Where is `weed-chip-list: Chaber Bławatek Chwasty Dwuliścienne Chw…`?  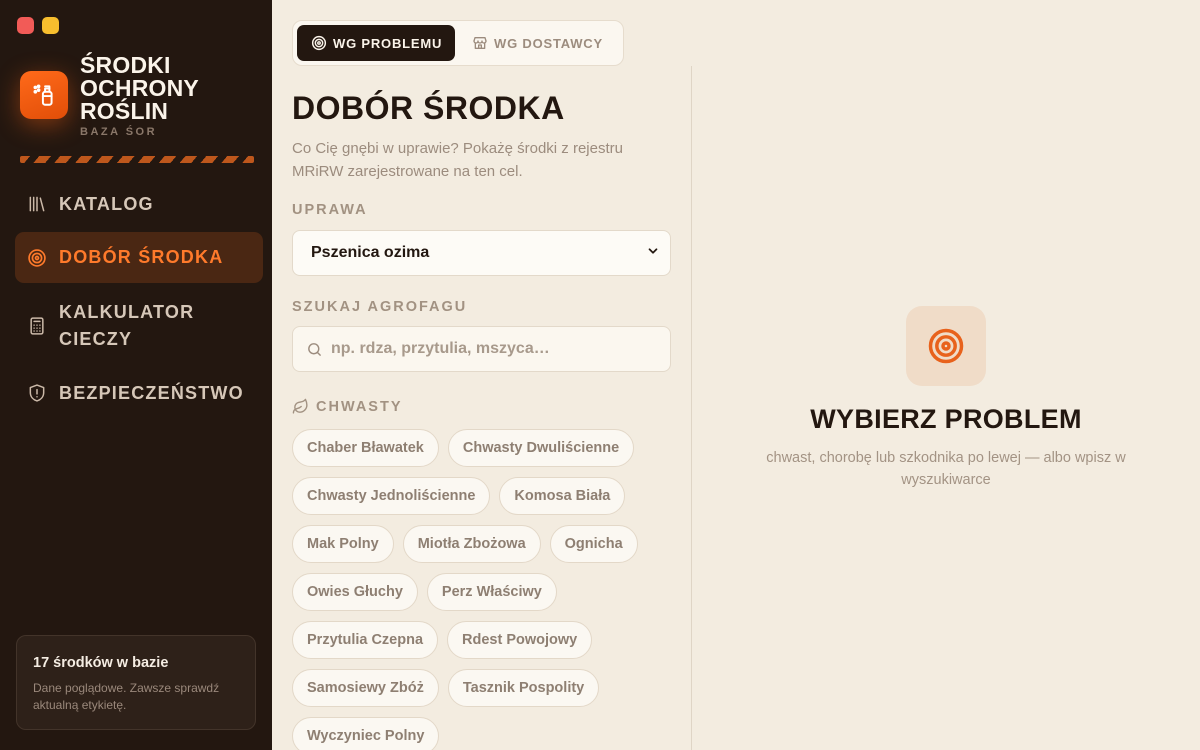
weed-chip-list: Chaber Bławatek Chwasty Dwuliścienne Chw… is located at coordinates (482, 589).